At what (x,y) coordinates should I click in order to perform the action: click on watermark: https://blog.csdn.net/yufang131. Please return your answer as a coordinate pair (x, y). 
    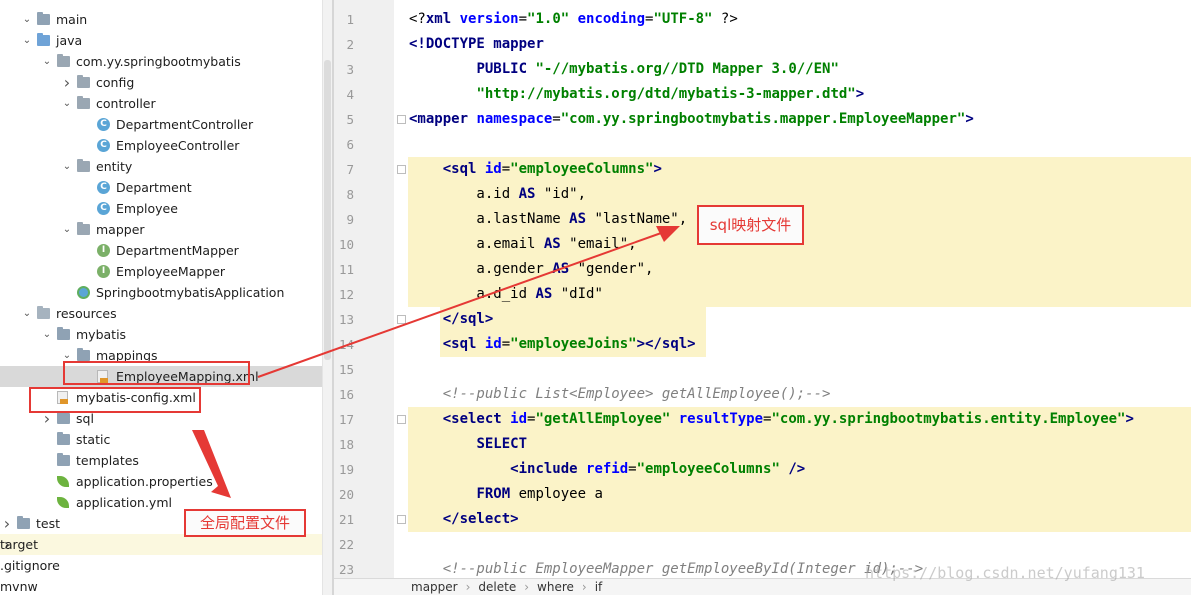
    Looking at the image, I should click on (1005, 573).